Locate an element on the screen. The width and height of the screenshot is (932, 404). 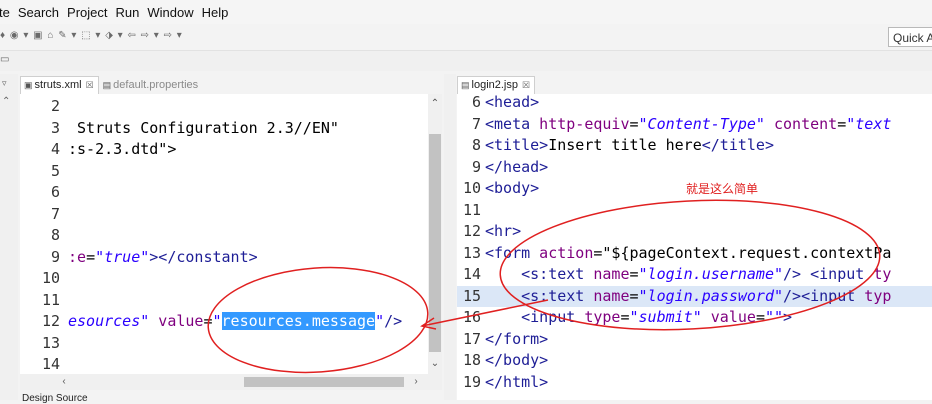
code-token: " is located at coordinates (217, 321).